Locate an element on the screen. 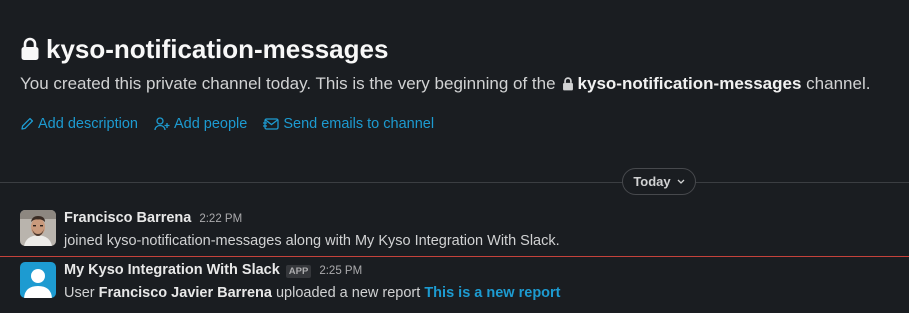  date-divider-button: Today is located at coordinates (659, 181).